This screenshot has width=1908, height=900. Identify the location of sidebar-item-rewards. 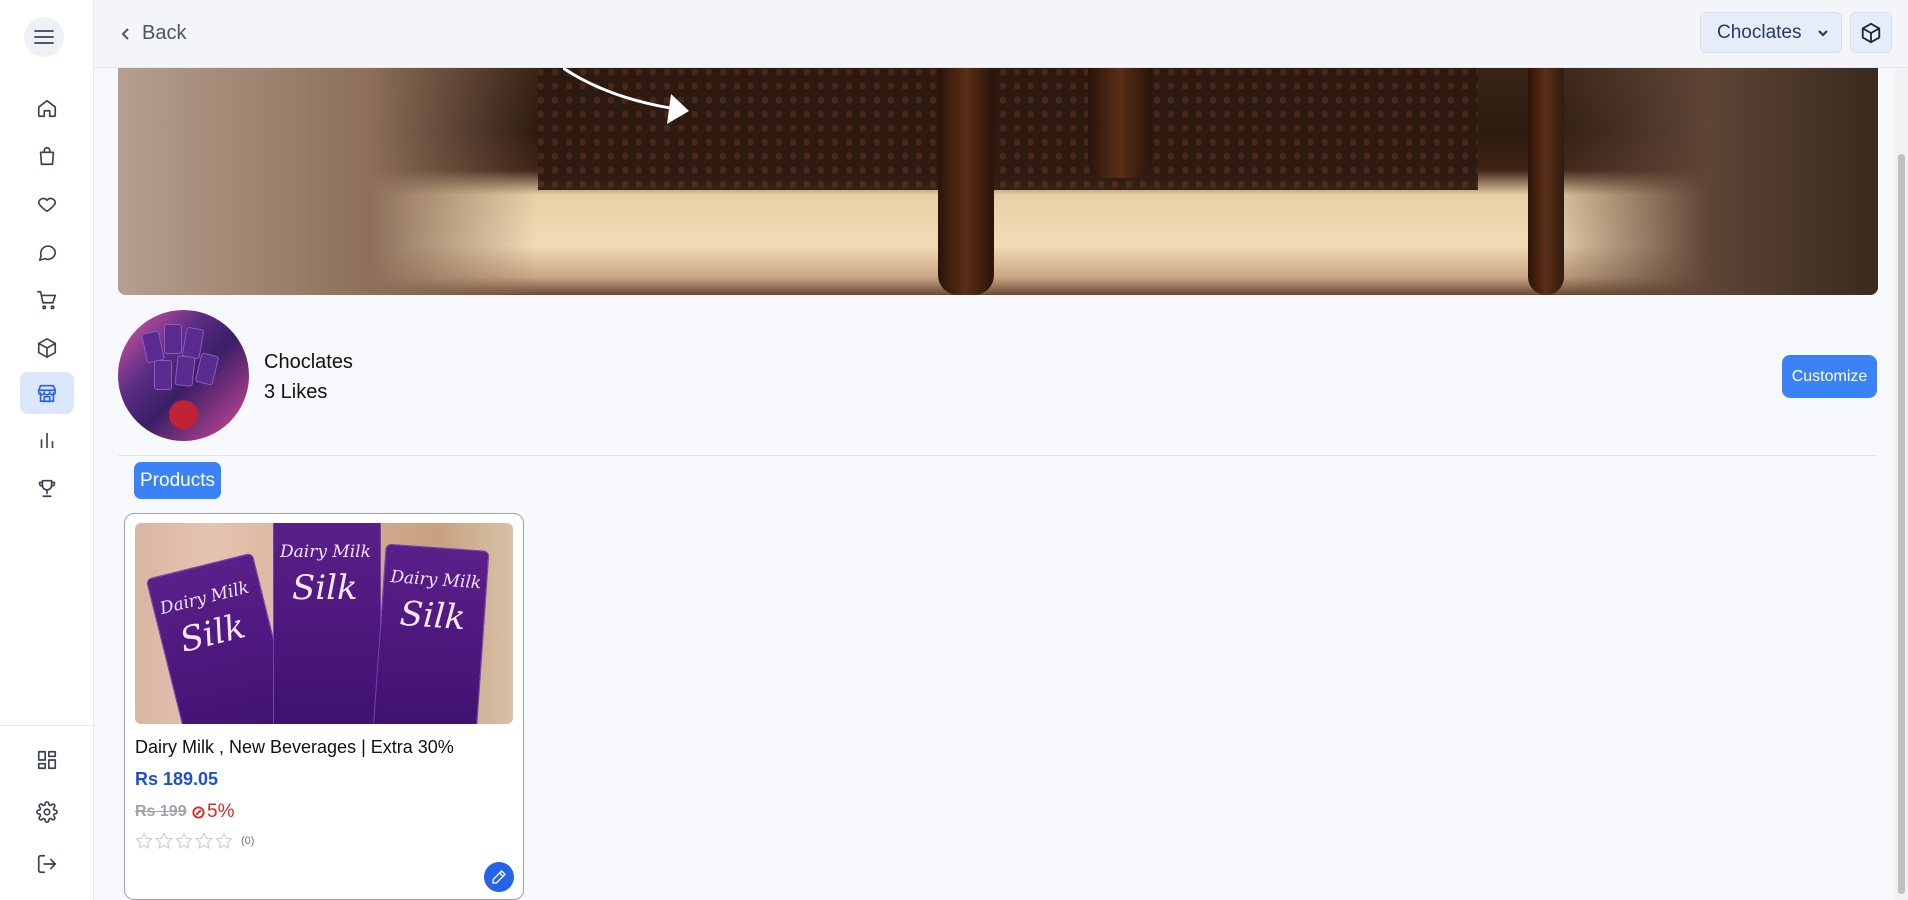
(47, 488).